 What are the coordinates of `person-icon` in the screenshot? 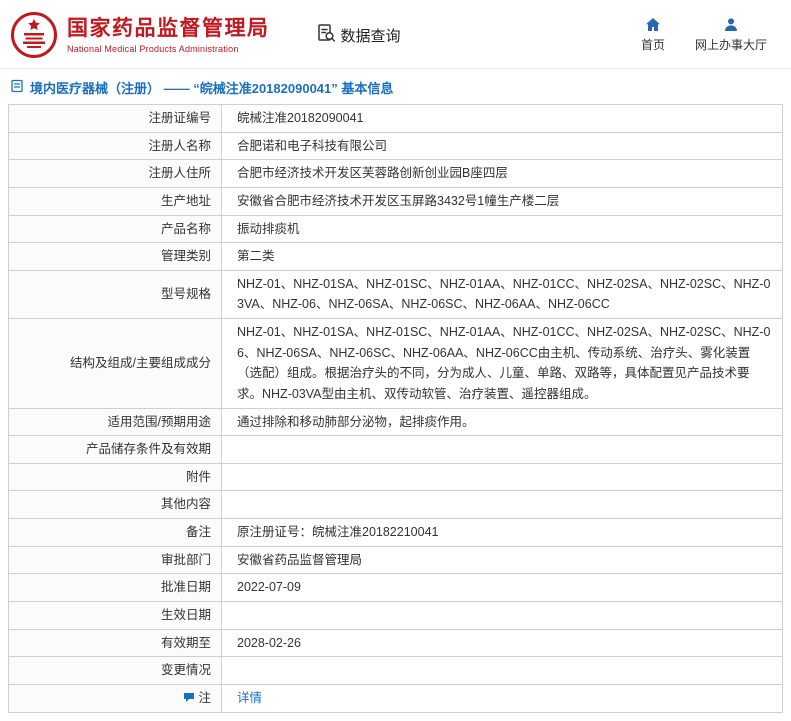 It's located at (730, 24).